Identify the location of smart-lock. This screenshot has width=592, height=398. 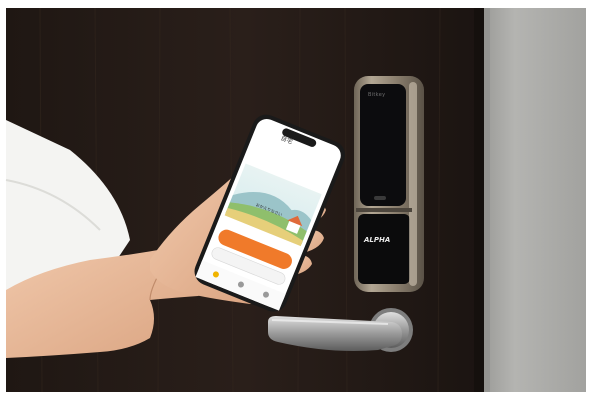
(389, 184).